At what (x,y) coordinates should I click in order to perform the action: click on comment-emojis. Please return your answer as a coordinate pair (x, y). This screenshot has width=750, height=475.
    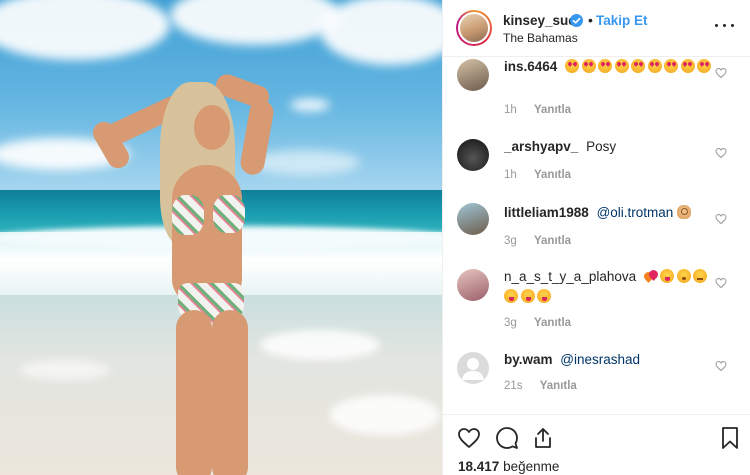
    Looking at the image, I should click on (639, 66).